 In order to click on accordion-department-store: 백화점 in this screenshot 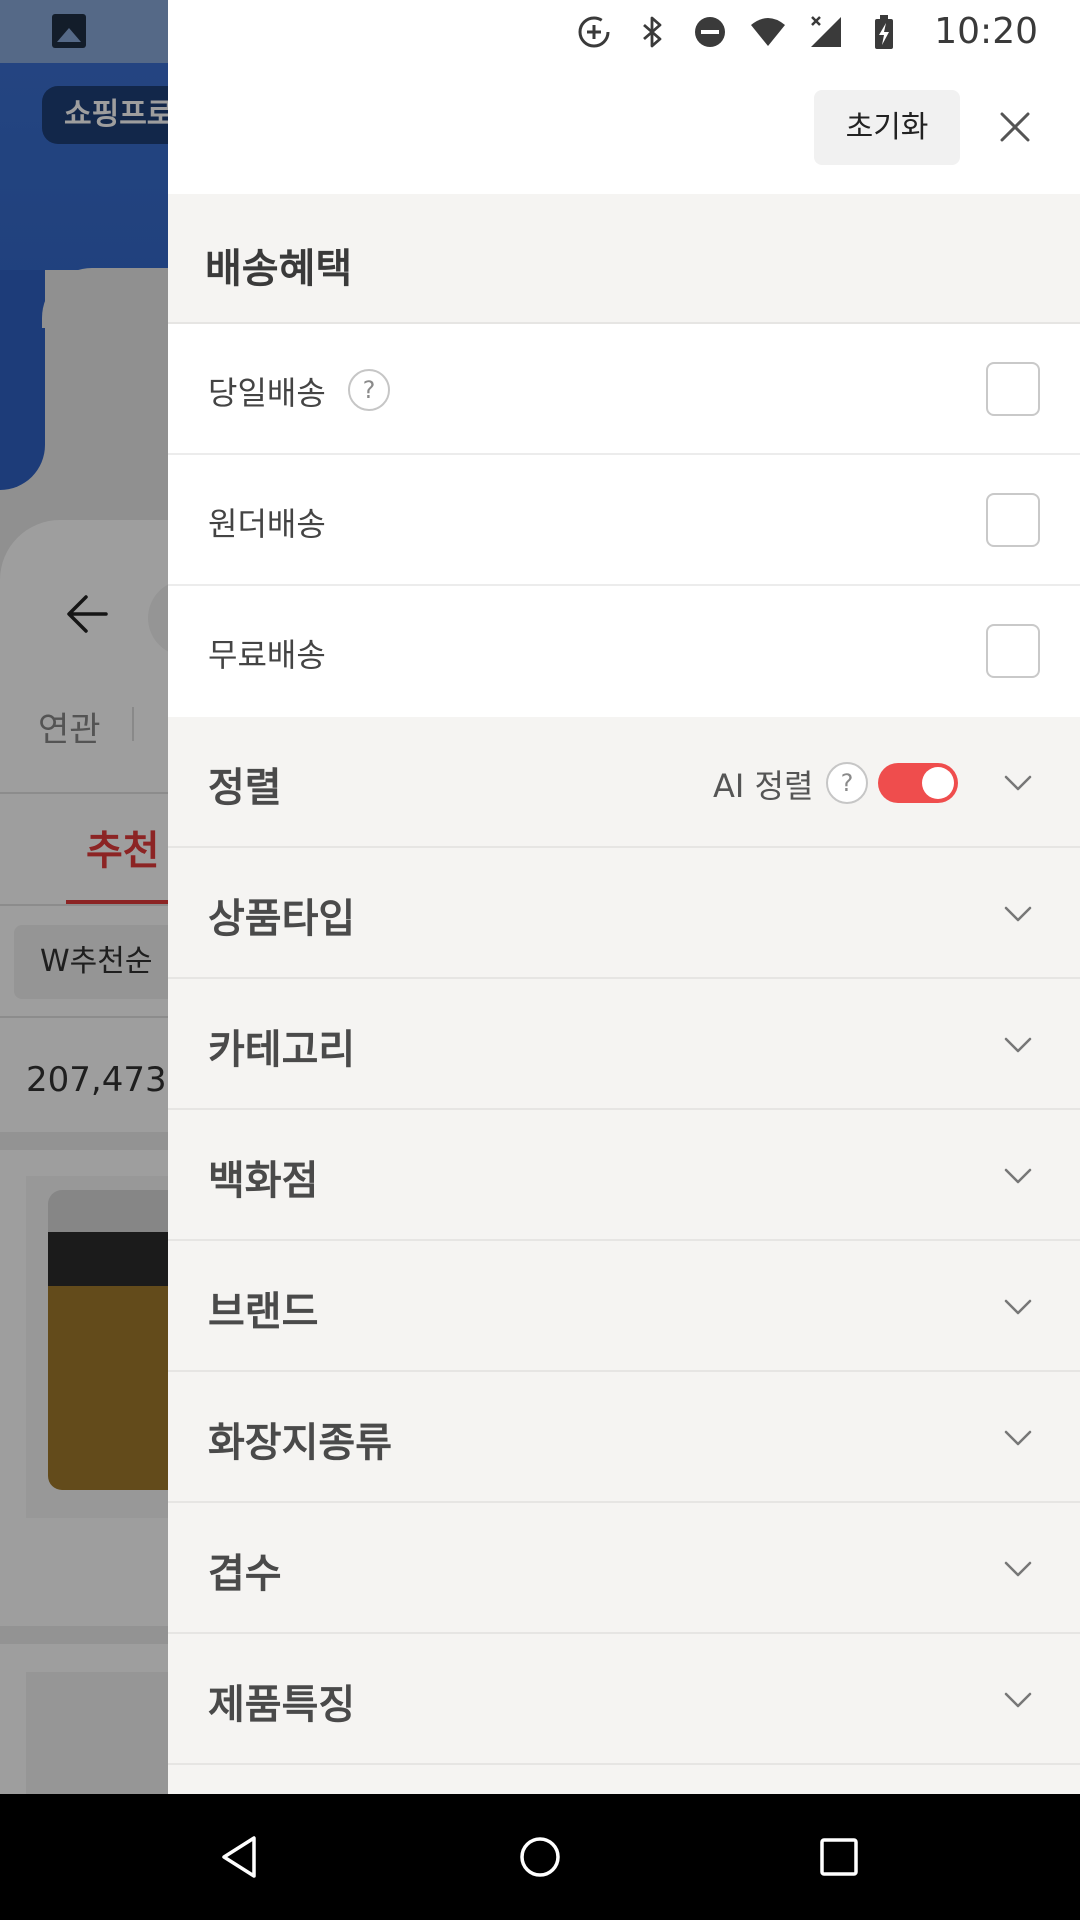, I will do `click(624, 1175)`.